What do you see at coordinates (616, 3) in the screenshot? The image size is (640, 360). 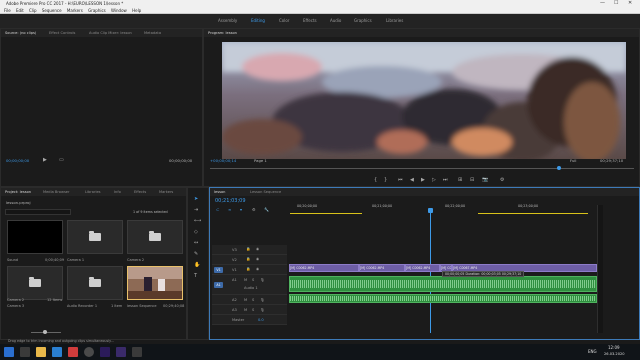 I see `maximize-button: ☐` at bounding box center [616, 3].